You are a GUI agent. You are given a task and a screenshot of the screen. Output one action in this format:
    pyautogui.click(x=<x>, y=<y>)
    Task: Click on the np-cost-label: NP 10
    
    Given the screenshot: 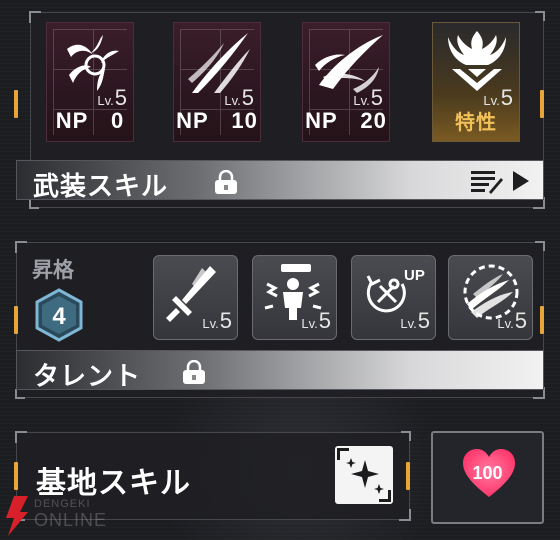 What is the action you would take?
    pyautogui.click(x=217, y=120)
    